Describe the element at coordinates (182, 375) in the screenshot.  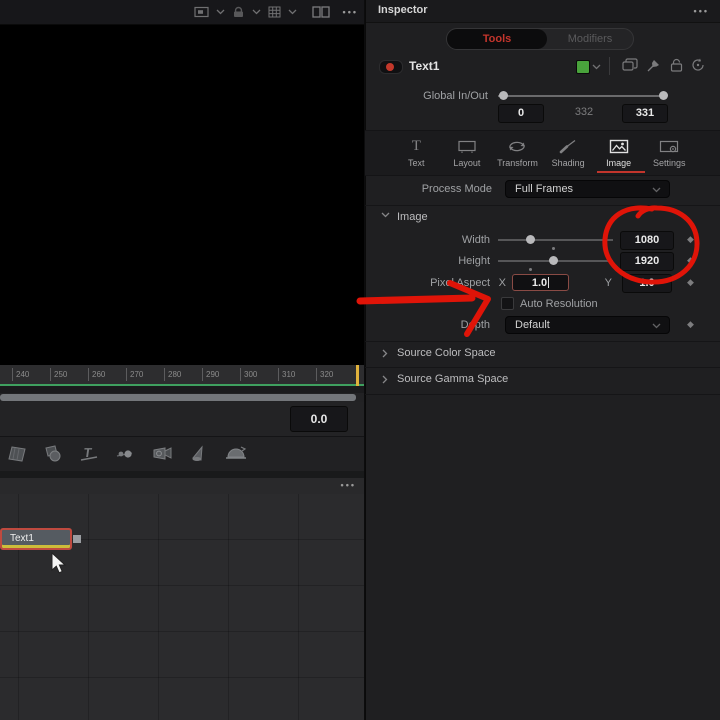
I see `timeline-ruler: 240 250 260 270 280 290 300 310 320` at that location.